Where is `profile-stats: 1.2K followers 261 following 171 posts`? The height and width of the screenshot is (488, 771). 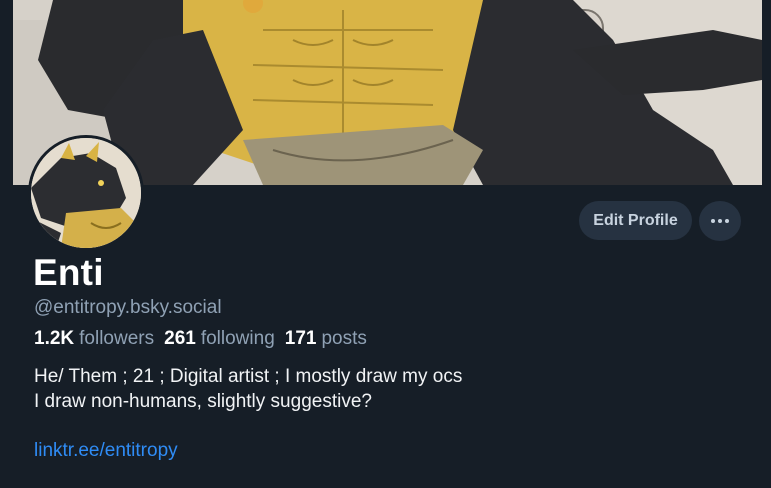 profile-stats: 1.2K followers 261 following 171 posts is located at coordinates (200, 339).